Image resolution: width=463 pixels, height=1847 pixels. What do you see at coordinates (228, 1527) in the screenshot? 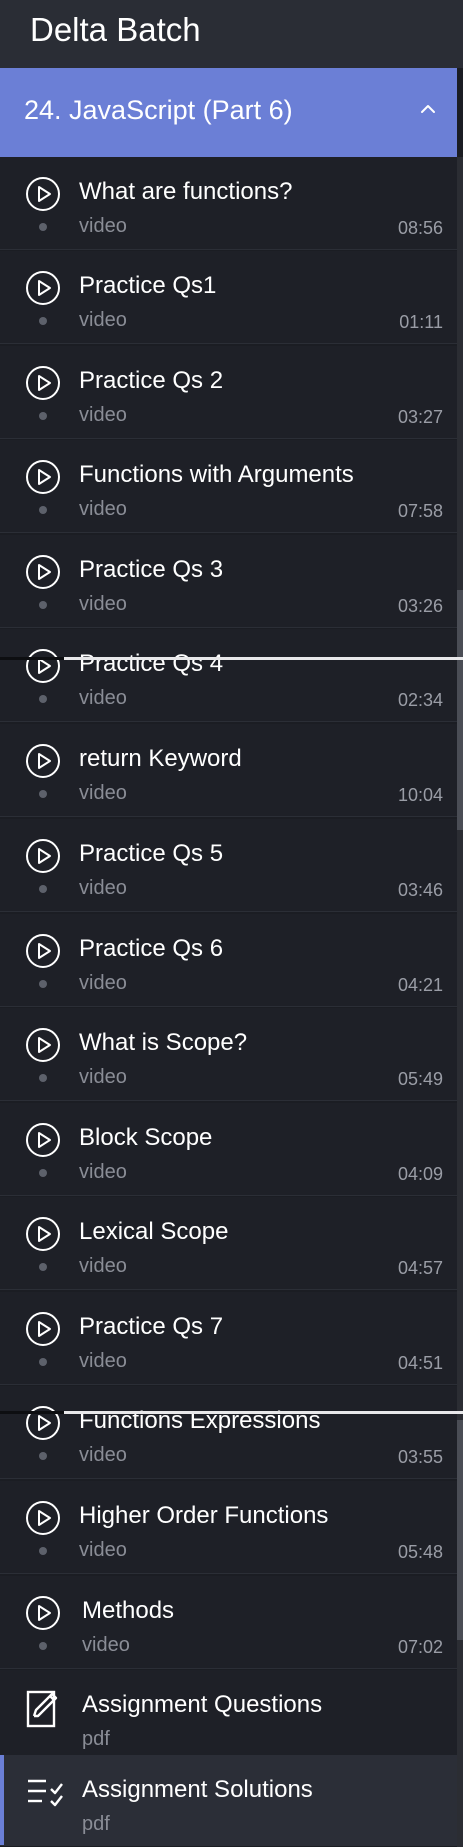
I see `lesson-row: Higher Order Functions video 05:48` at bounding box center [228, 1527].